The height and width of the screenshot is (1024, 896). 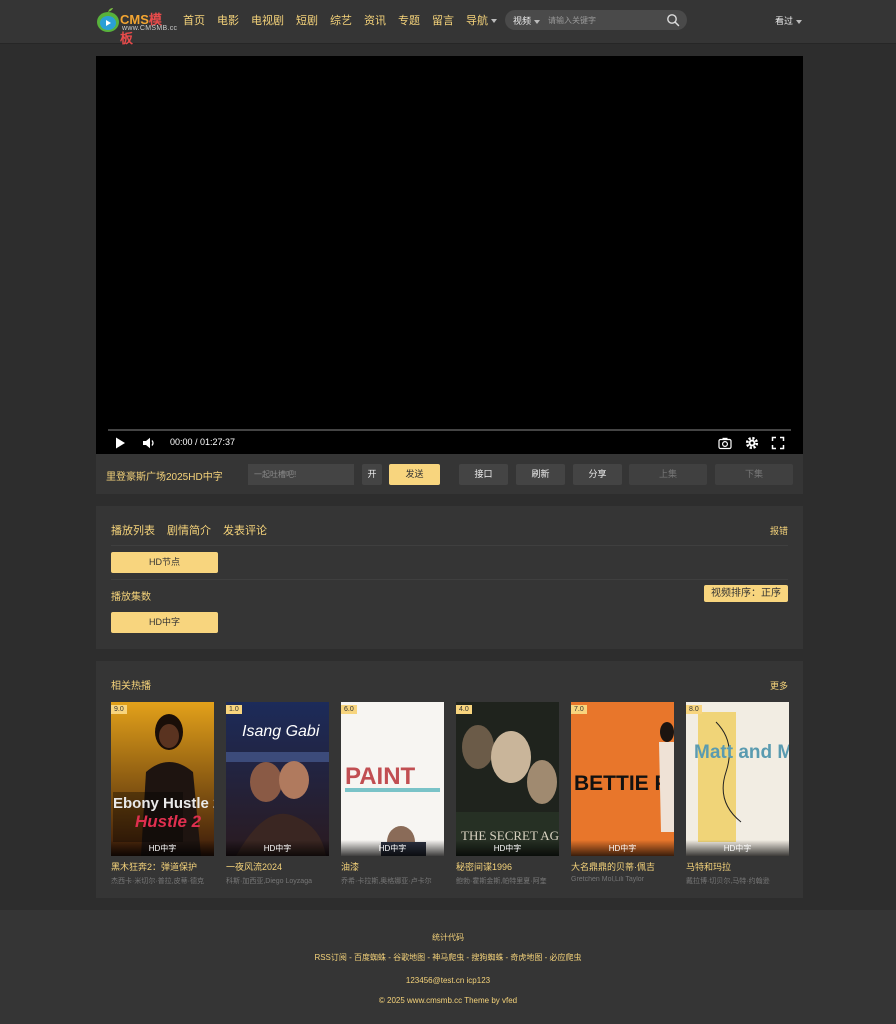 I want to click on movie-title: 秘密间谍1996, so click(x=507, y=866).